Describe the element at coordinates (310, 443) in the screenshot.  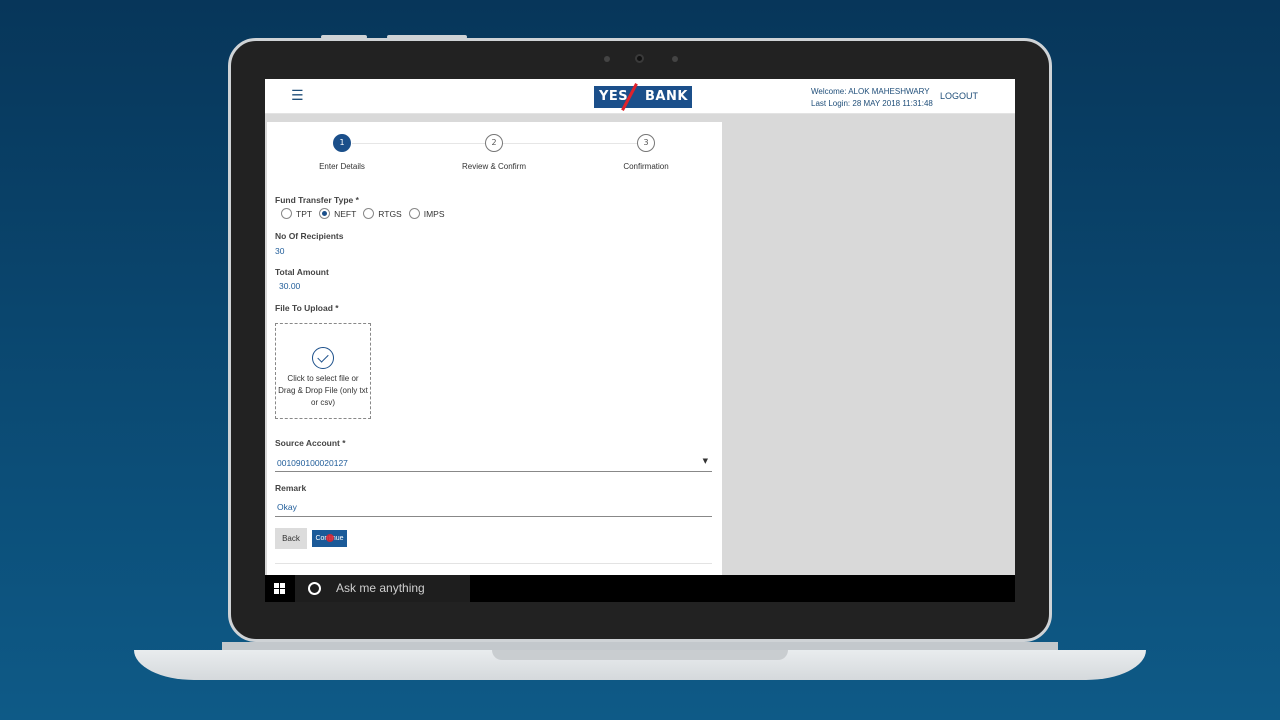
I see `source-account-label: Source Account *` at that location.